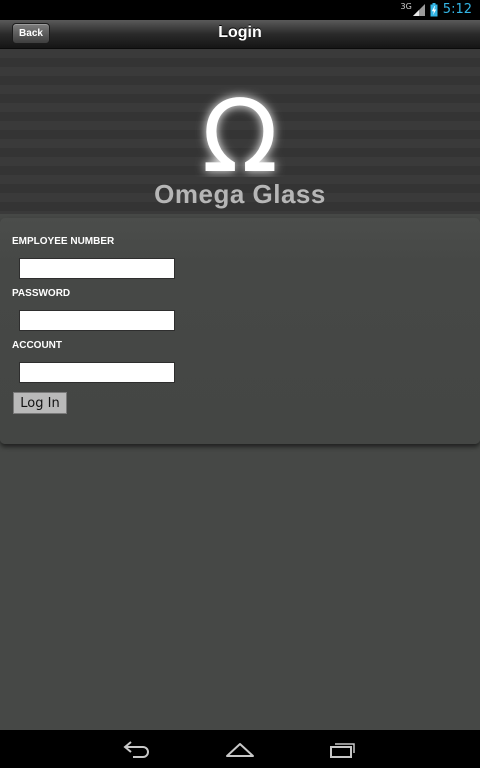 The width and height of the screenshot is (480, 768). Describe the element at coordinates (97, 372) in the screenshot. I see `account-input` at that location.